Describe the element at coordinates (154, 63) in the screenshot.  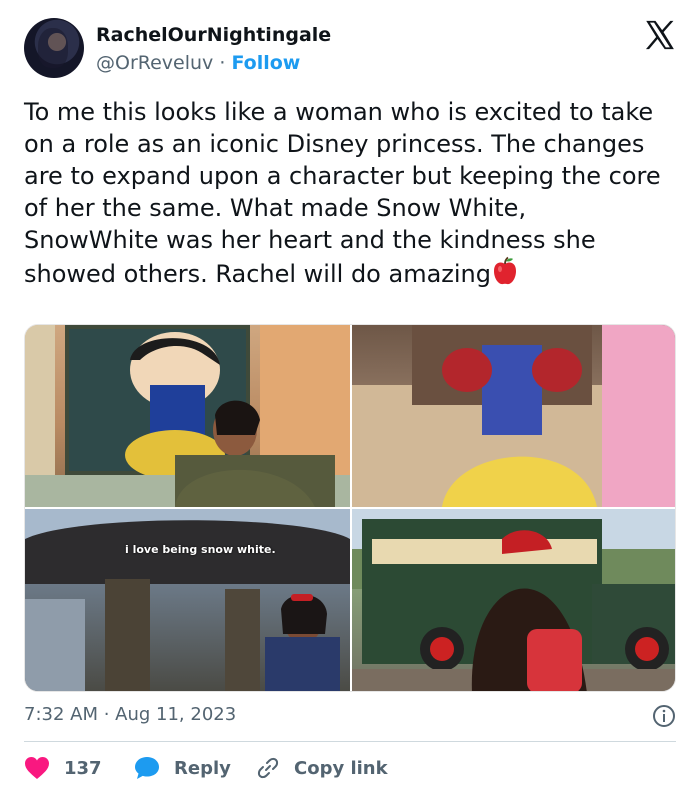
I see `author-handle: @OrReveluv` at that location.